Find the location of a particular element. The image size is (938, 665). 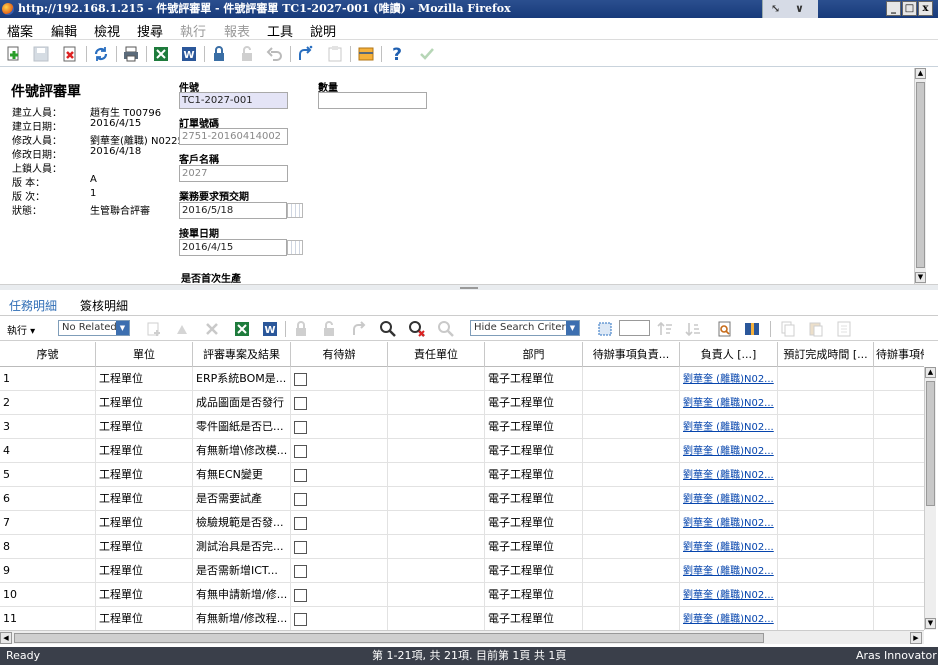

chevron-down-icon: ▼ is located at coordinates (572, 328).